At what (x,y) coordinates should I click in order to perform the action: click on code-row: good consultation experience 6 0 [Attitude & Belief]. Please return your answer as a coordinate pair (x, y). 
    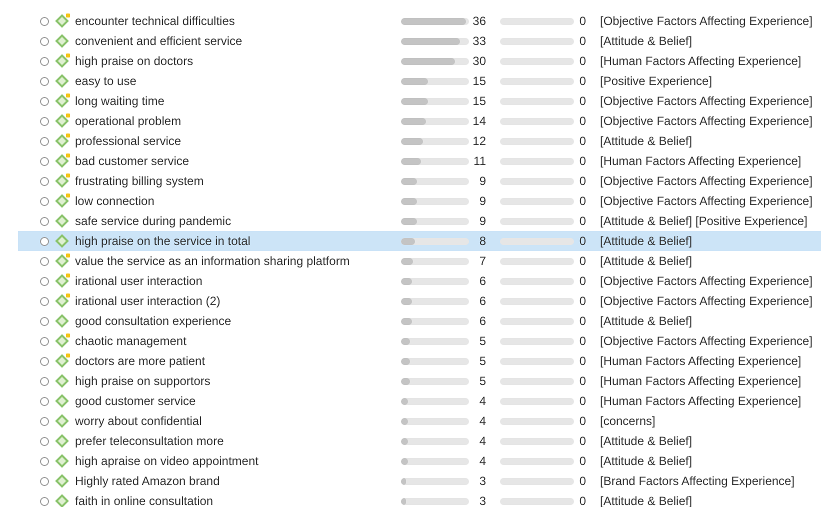
    Looking at the image, I should click on (410, 321).